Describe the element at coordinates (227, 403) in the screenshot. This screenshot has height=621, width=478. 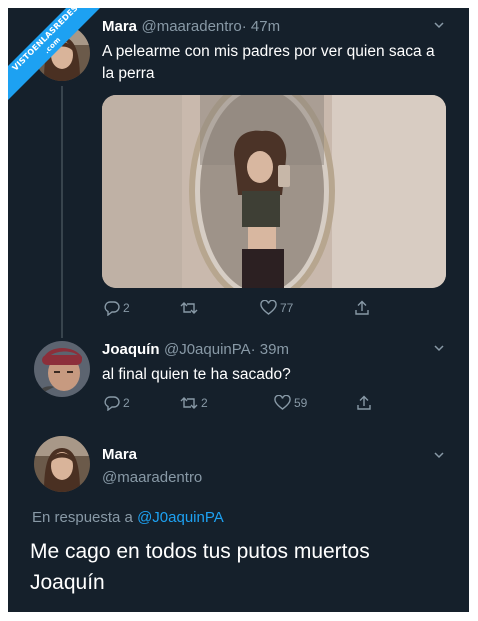
I see `retweet-button: 2` at that location.